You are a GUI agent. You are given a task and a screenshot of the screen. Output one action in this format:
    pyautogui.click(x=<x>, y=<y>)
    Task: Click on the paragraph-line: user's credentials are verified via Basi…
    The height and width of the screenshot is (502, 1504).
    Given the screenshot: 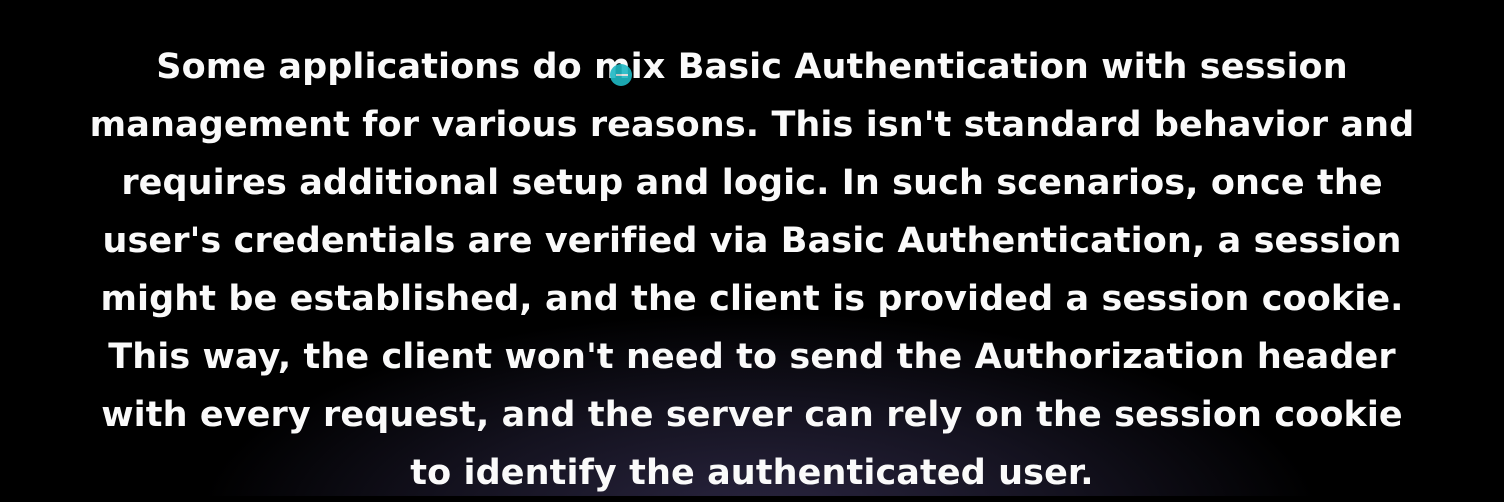 What is the action you would take?
    pyautogui.click(x=752, y=241)
    